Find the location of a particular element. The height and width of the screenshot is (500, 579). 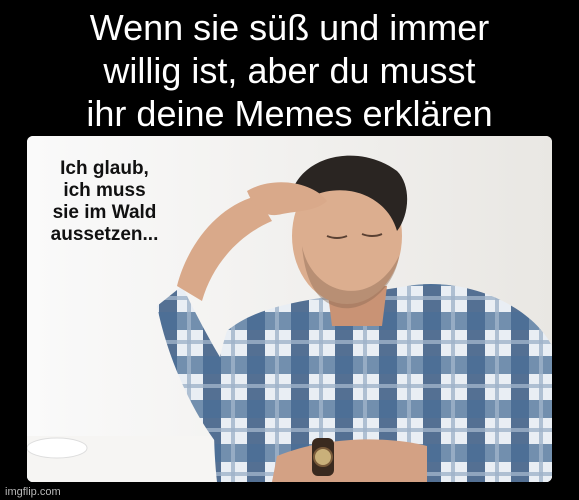

caption-line-3: ihr deine Memes erklären is located at coordinates (289, 113).